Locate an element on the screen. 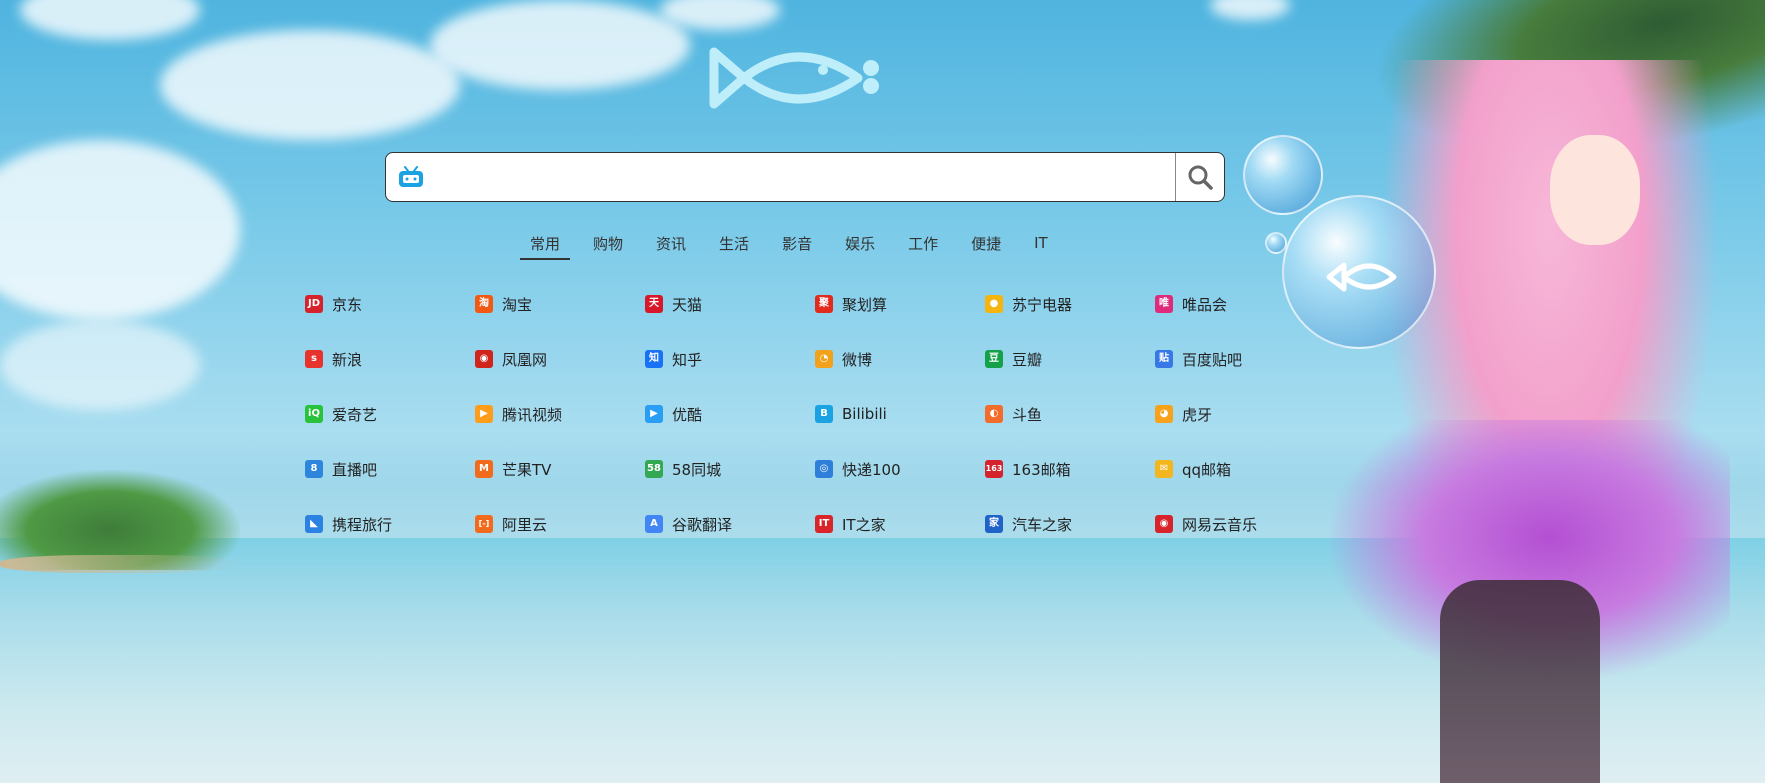  youku-icon: ▶ is located at coordinates (654, 414).